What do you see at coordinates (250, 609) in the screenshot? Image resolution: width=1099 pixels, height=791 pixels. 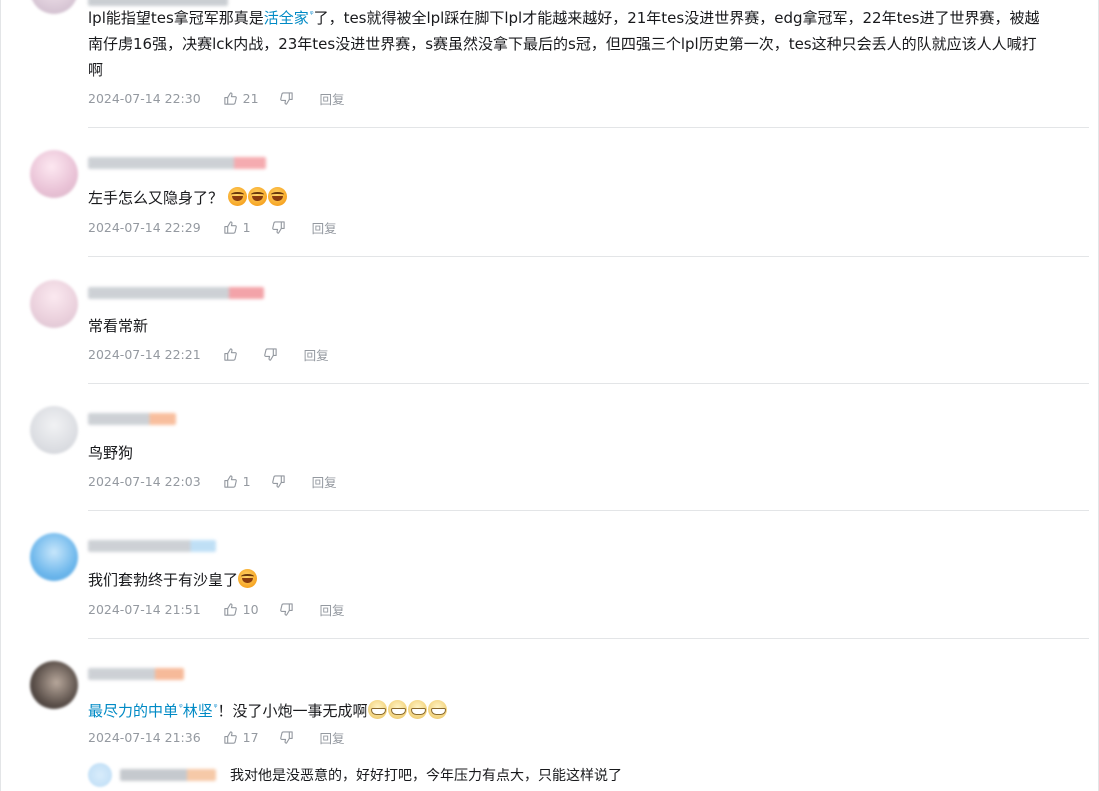 I see `like-count: 10` at bounding box center [250, 609].